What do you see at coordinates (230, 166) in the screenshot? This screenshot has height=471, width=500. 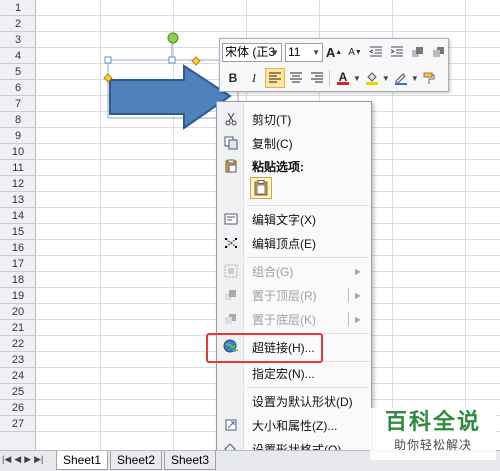 I see `clipboard-icon` at bounding box center [230, 166].